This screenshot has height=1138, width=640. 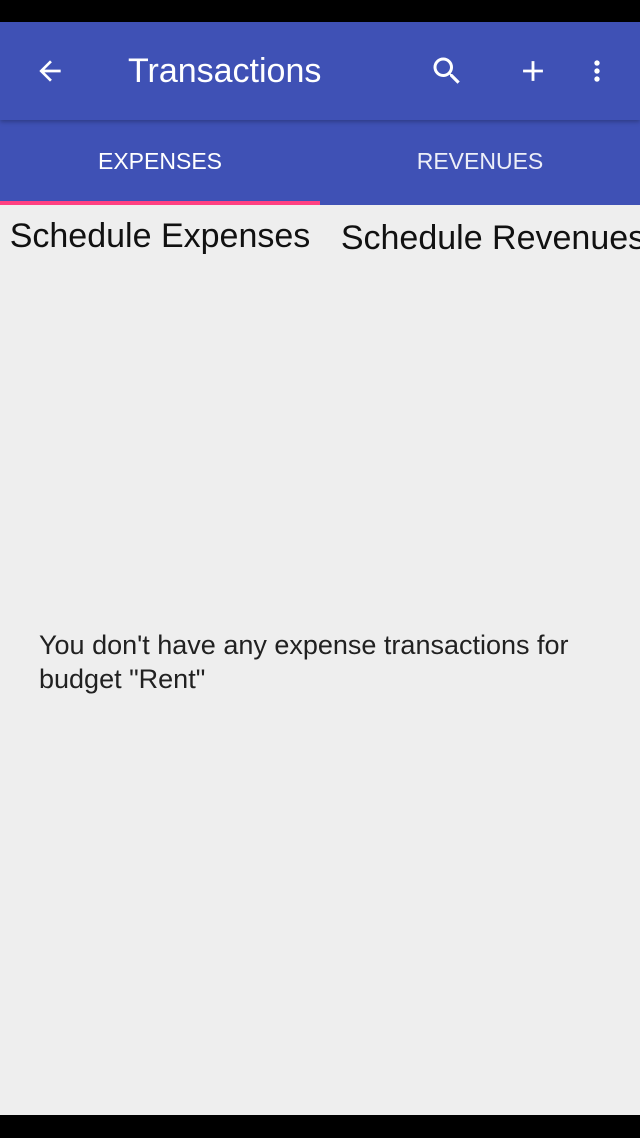 What do you see at coordinates (160, 236) in the screenshot?
I see `schedule-expenses-button: Schedule Expenses` at bounding box center [160, 236].